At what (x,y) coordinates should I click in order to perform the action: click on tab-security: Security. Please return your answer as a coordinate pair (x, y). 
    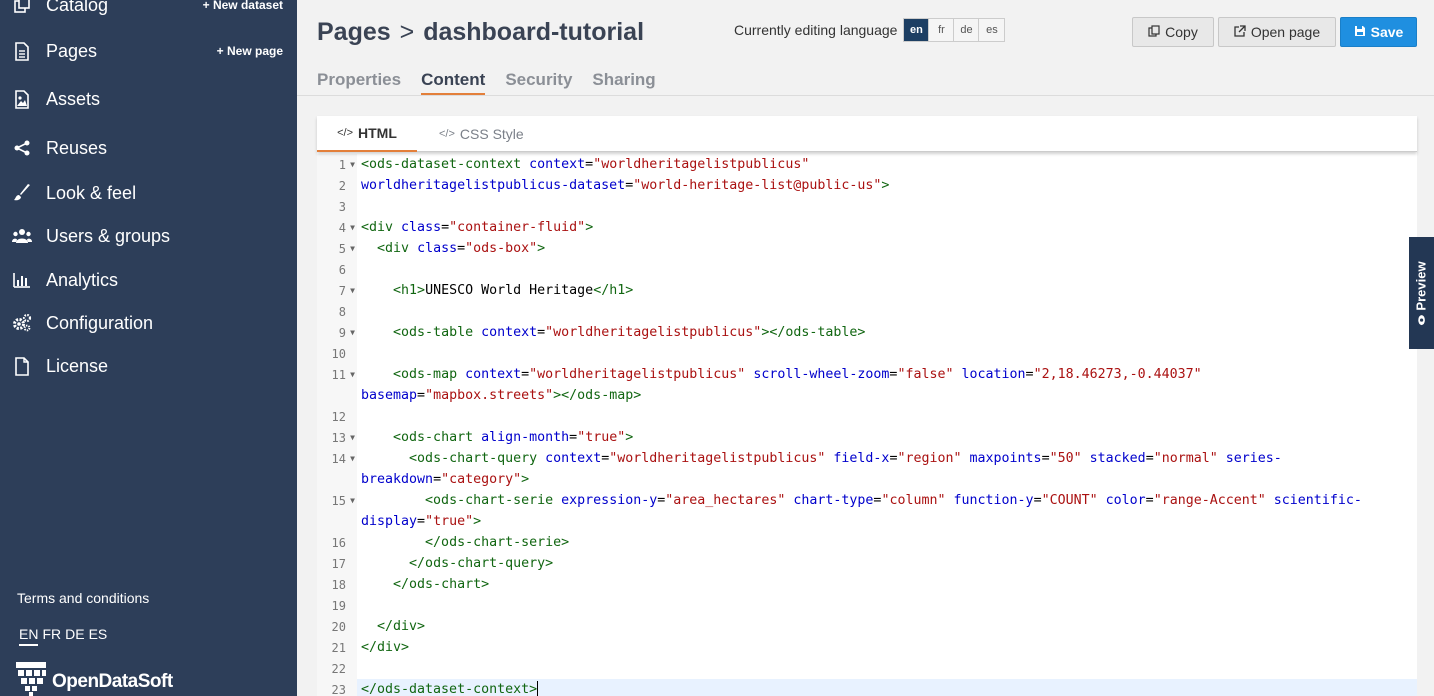
    Looking at the image, I should click on (538, 82).